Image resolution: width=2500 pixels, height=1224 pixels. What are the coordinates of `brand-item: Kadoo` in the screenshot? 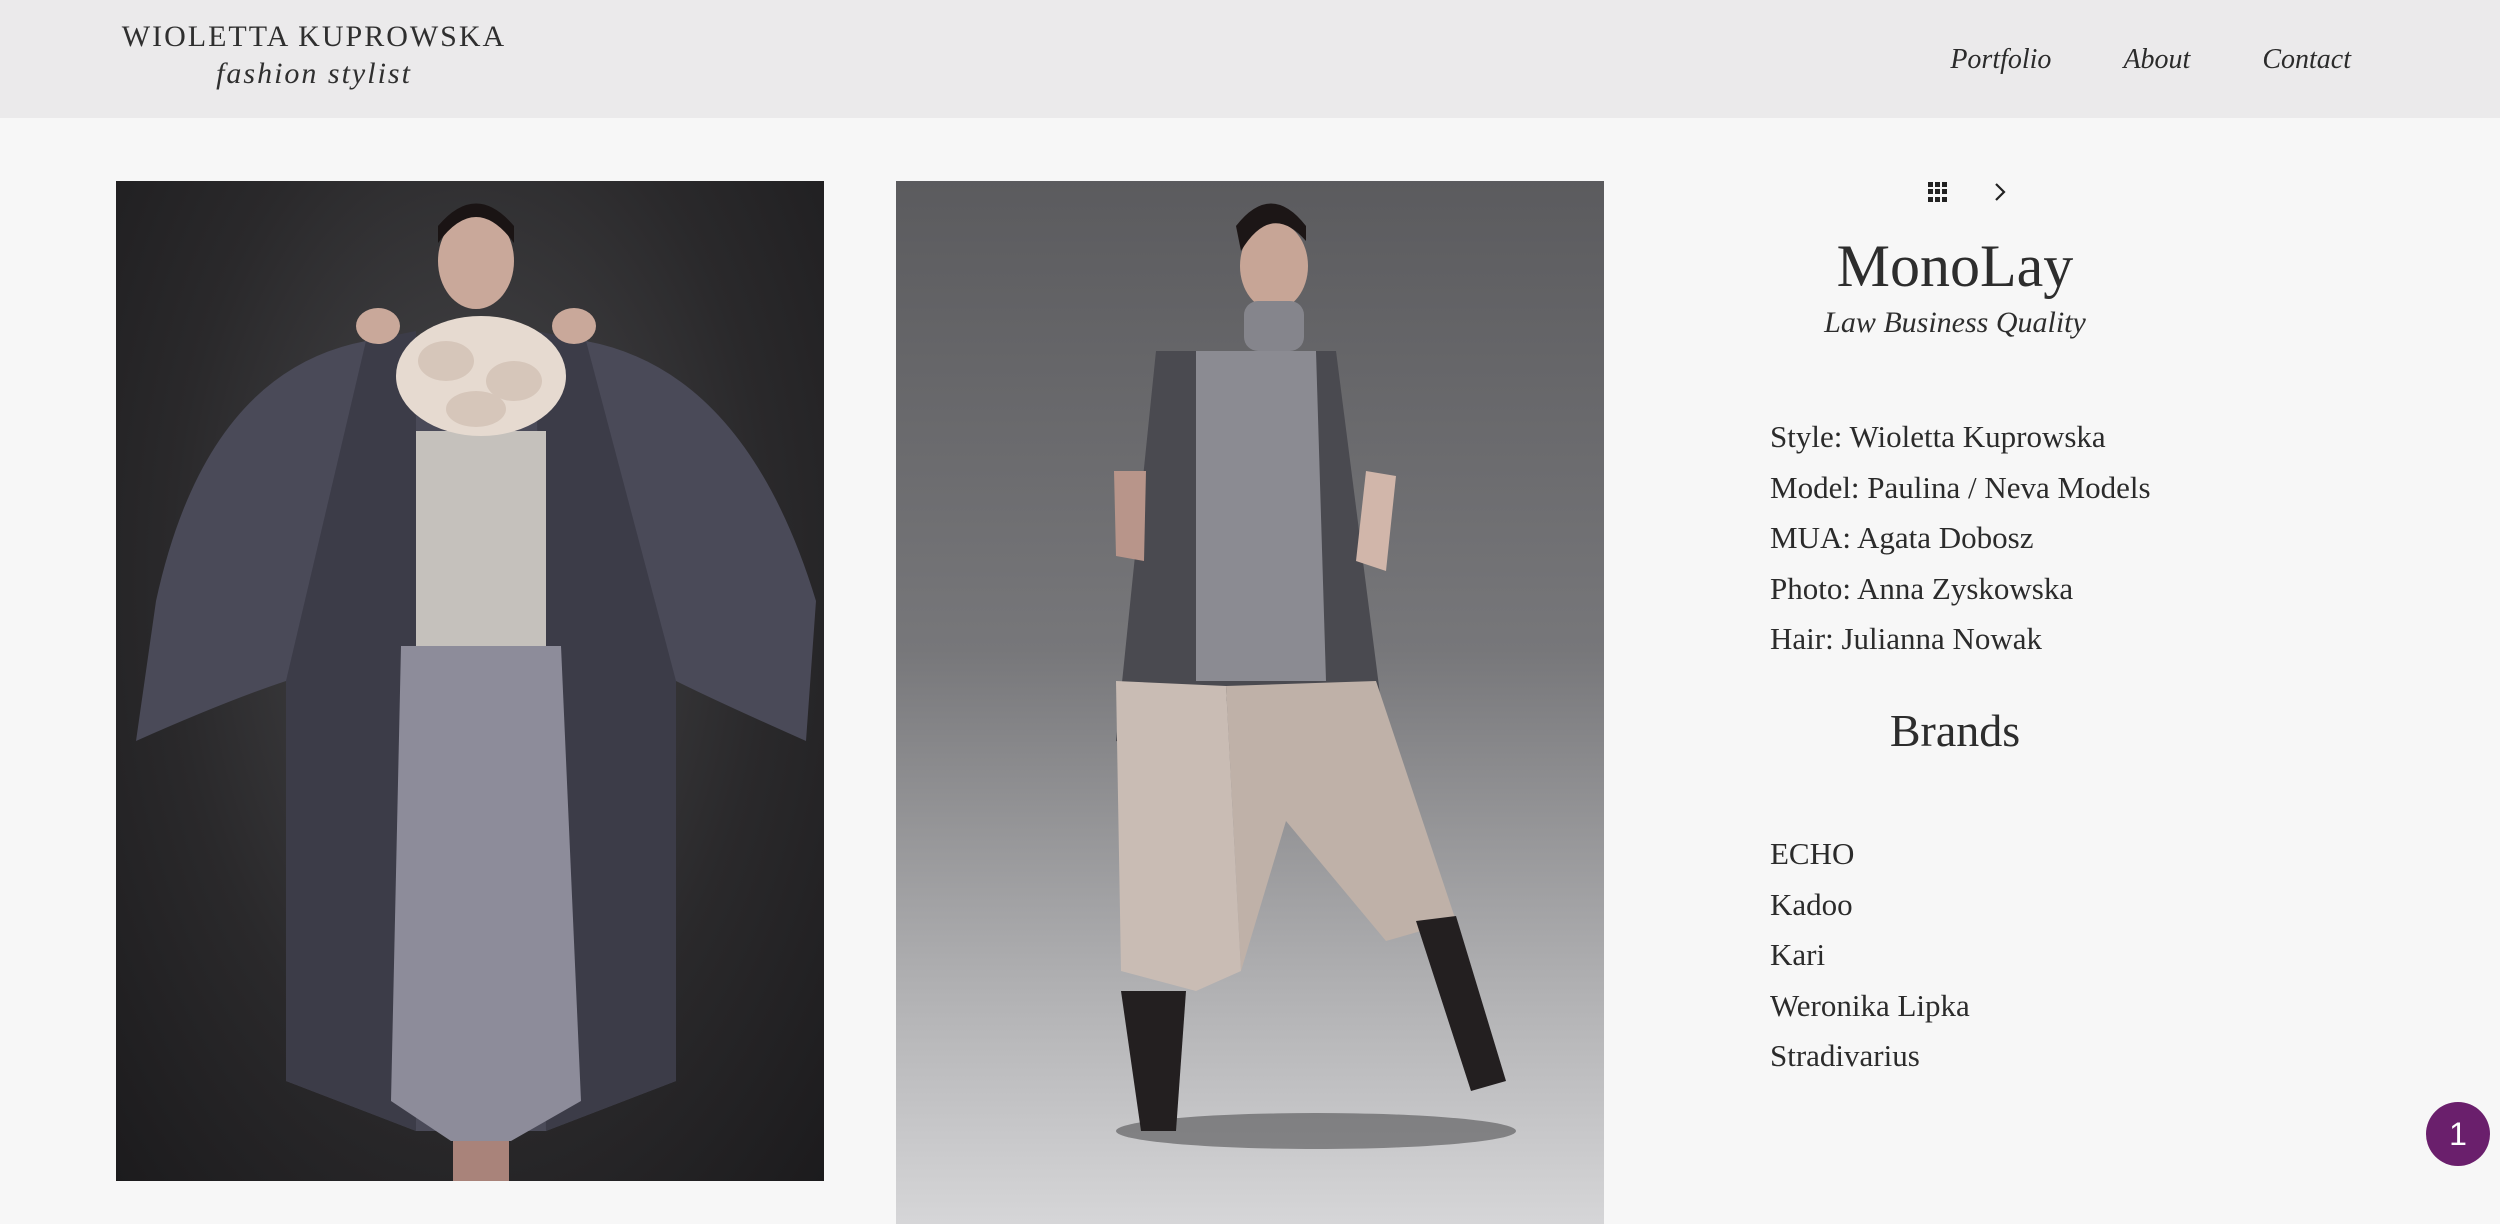 It's located at (1811, 904).